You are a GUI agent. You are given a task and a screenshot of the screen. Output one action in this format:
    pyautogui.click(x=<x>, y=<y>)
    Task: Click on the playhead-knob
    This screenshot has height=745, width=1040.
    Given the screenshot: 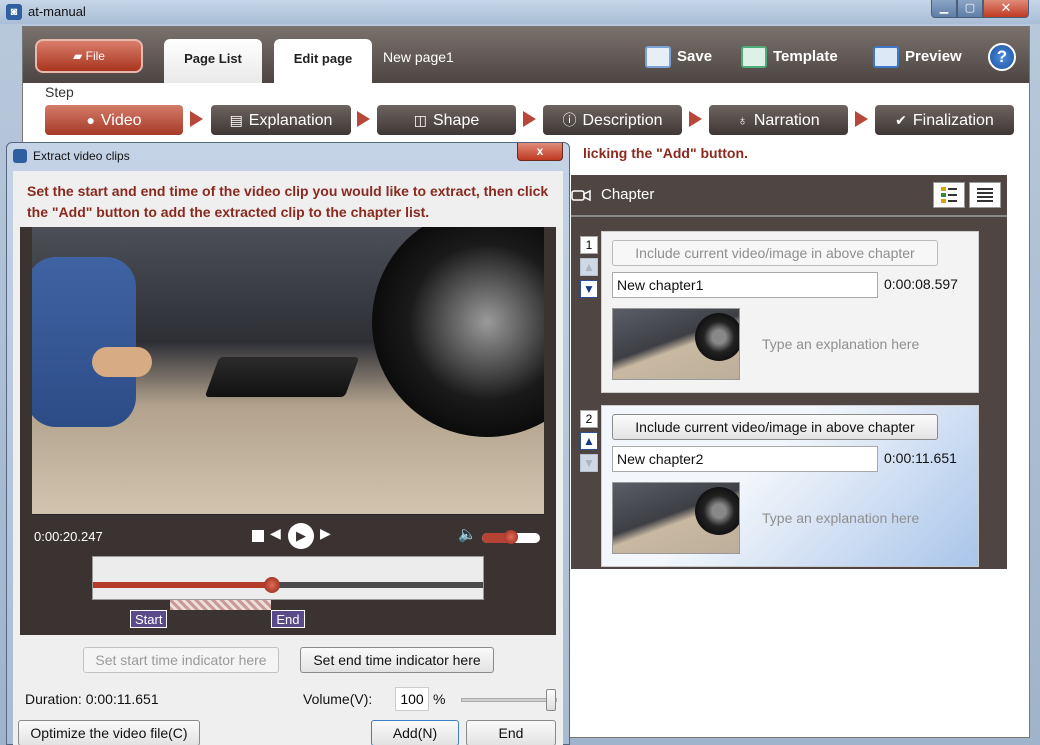 What is the action you would take?
    pyautogui.click(x=272, y=585)
    